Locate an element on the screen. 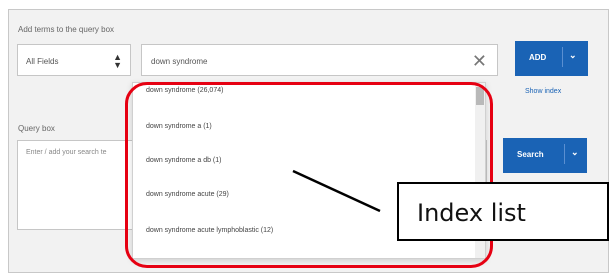 The height and width of the screenshot is (273, 609). close-icon: ✕ is located at coordinates (479, 61).